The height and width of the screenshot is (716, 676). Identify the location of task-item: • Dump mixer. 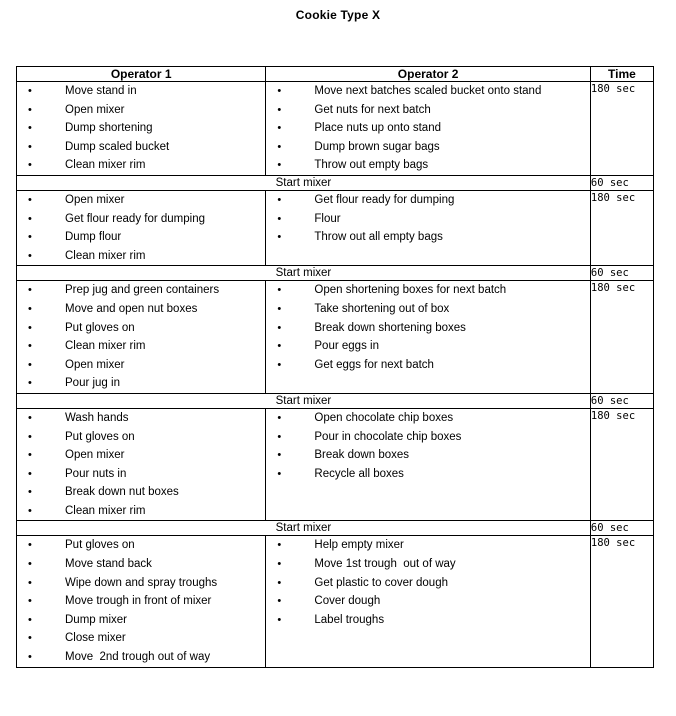
(141, 620).